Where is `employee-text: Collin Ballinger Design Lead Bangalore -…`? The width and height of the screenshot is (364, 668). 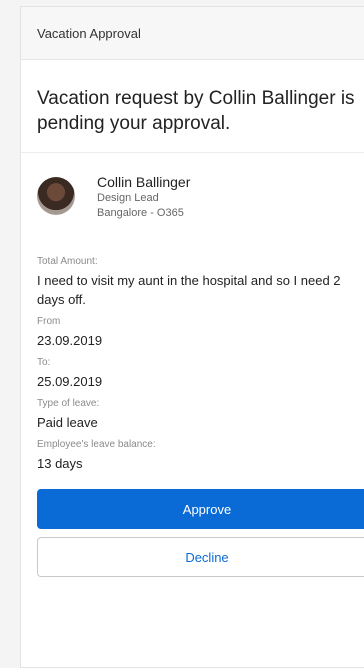 employee-text: Collin Ballinger Design Lead Bangalore -… is located at coordinates (143, 211).